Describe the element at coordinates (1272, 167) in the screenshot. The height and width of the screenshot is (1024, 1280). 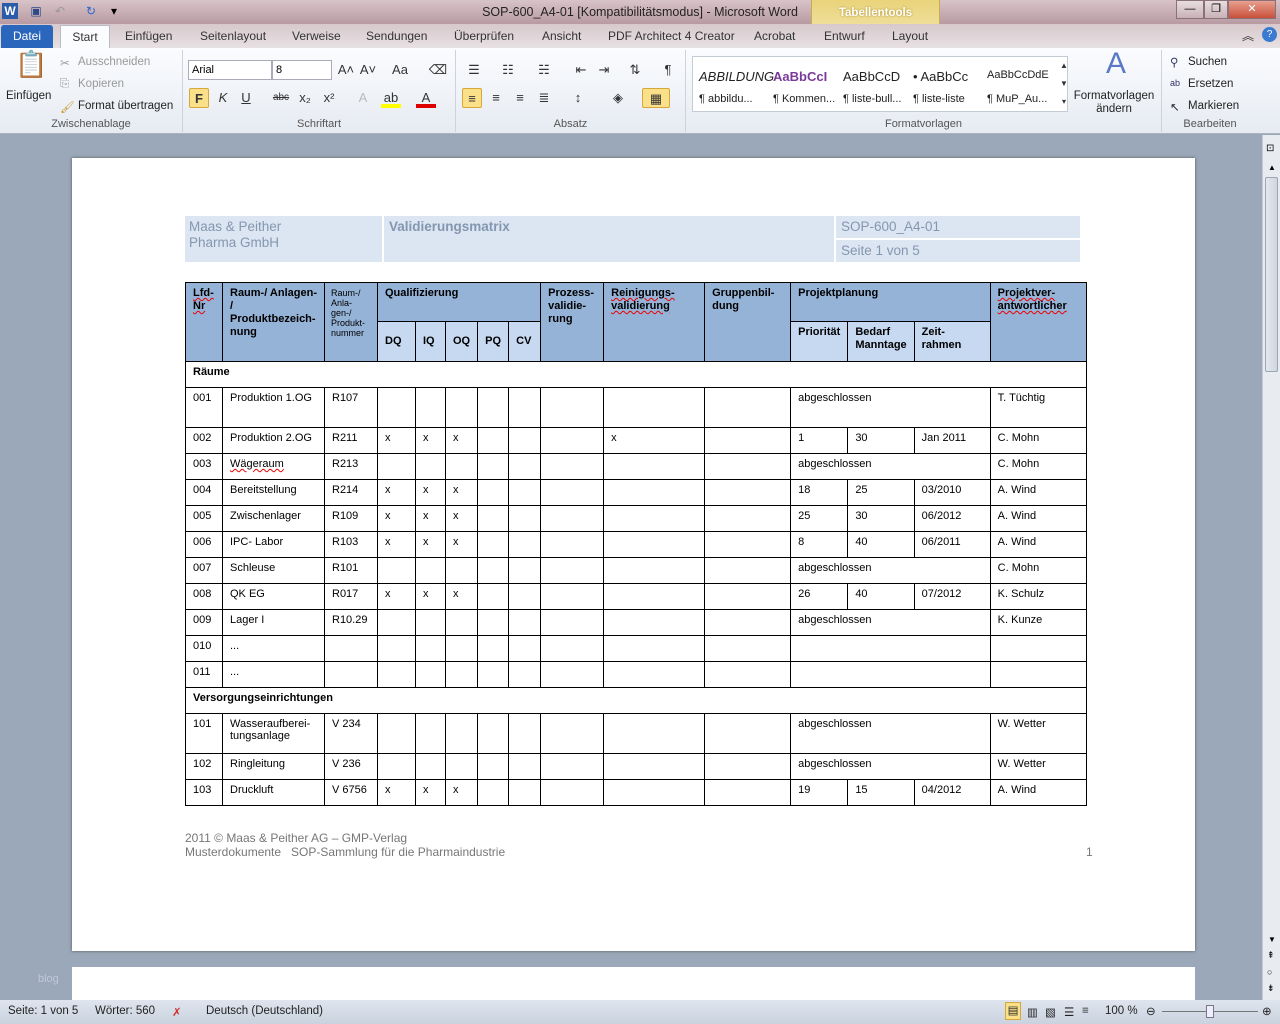
I see `scroll-up-icon: ▲` at that location.